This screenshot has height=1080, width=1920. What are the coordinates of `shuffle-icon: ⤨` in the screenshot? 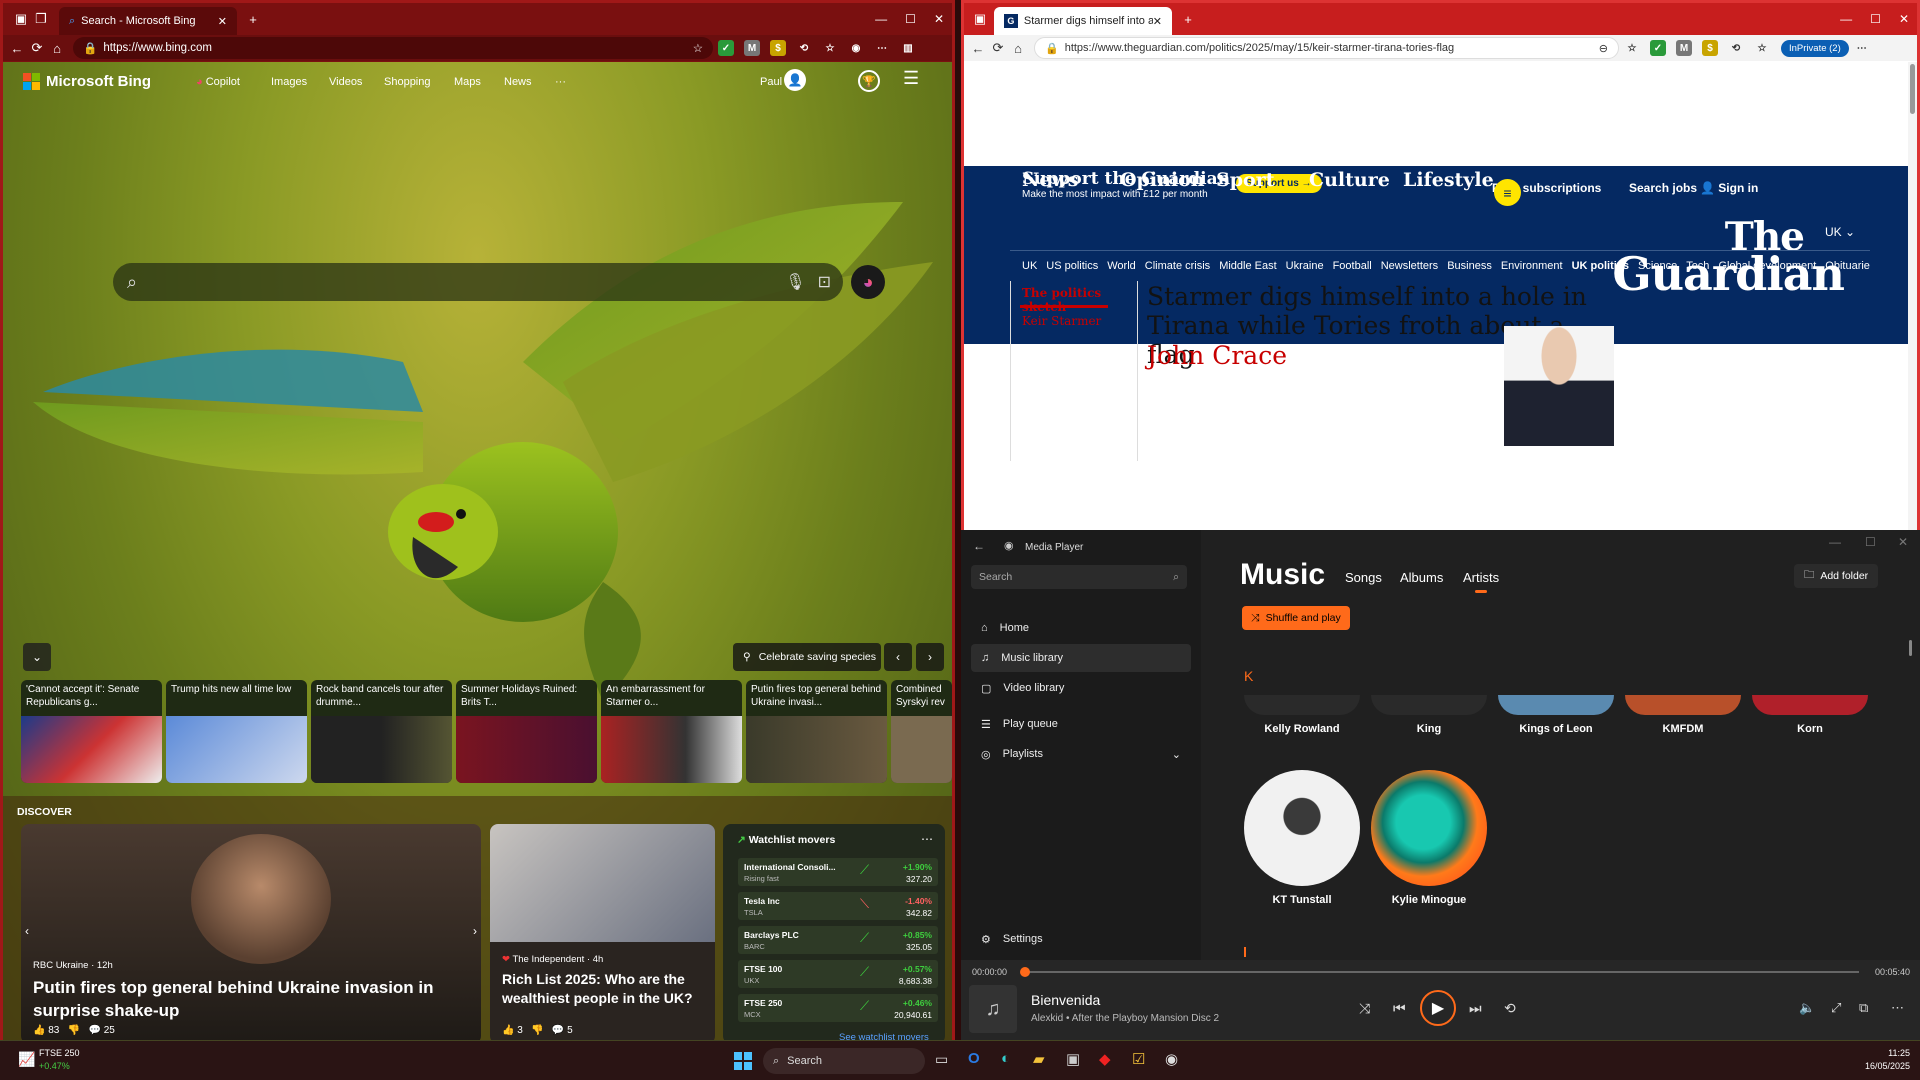 It's located at (1364, 1008).